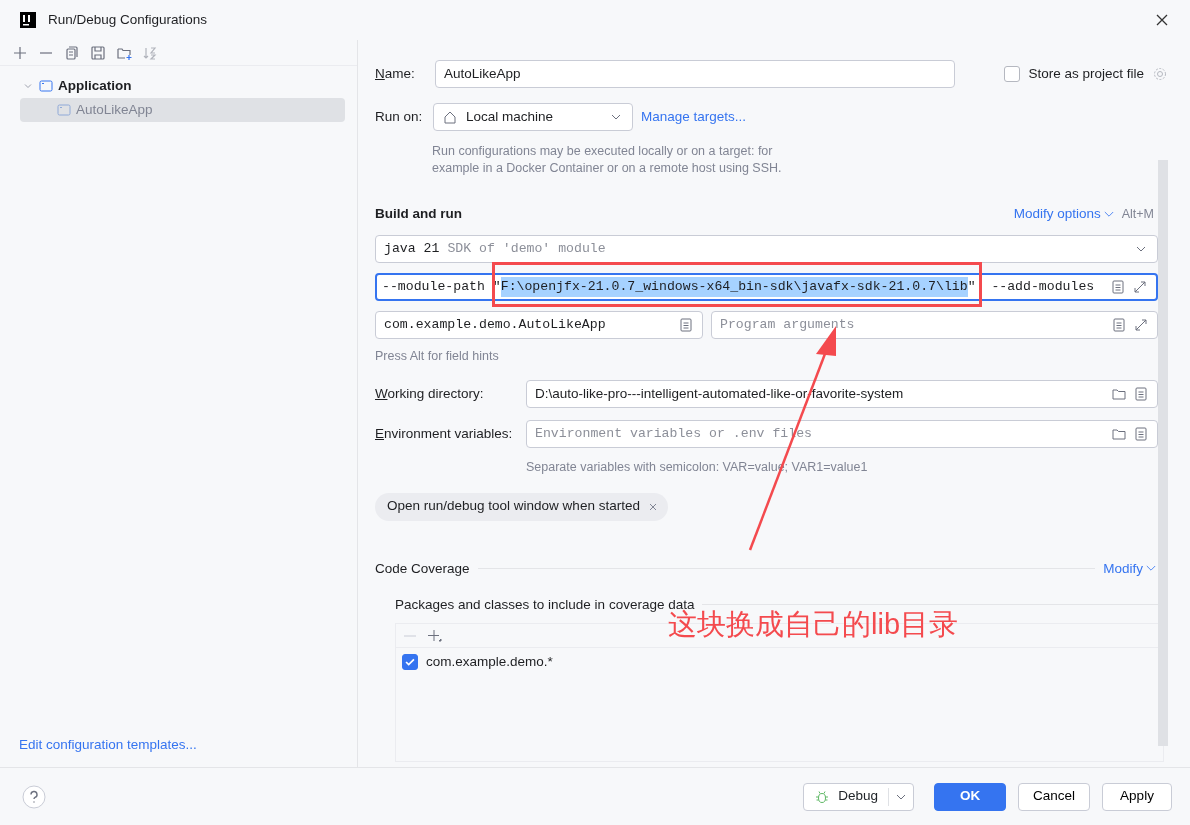  I want to click on main-class-field: com.example.demo.AutoLikeApp, so click(539, 325).